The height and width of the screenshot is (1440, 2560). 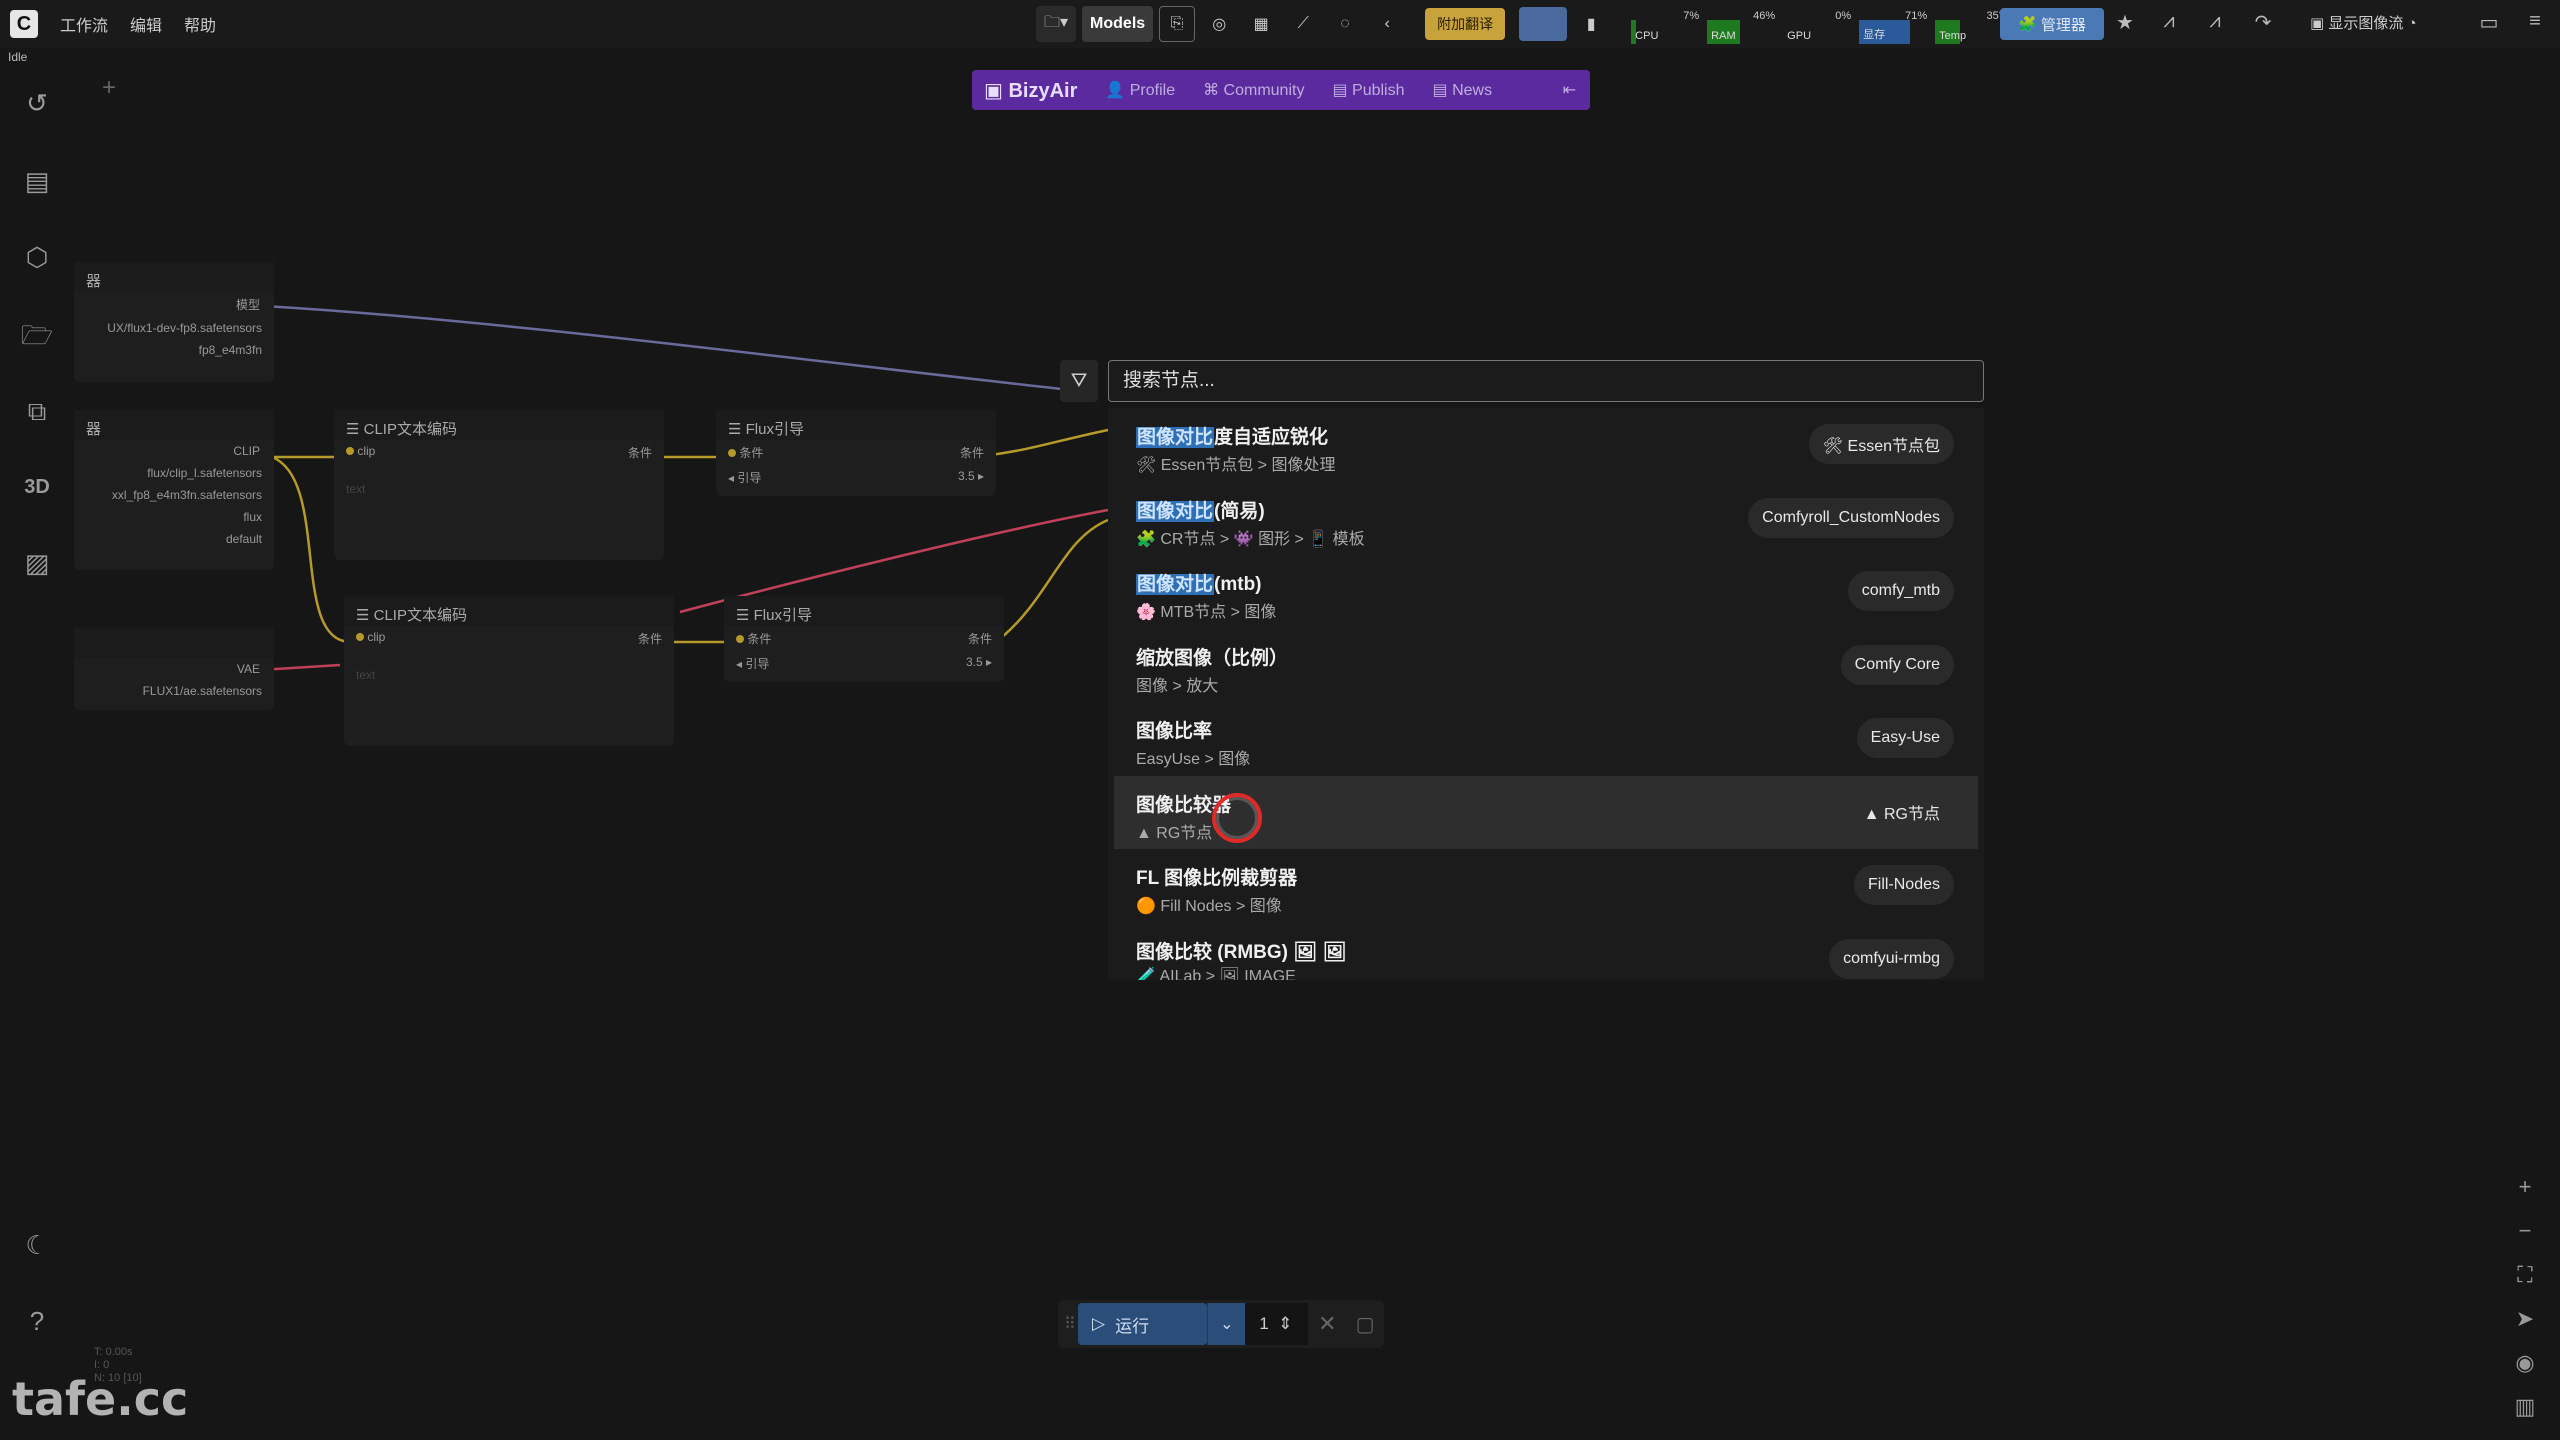 What do you see at coordinates (1237, 818) in the screenshot?
I see `click-indicator-icon` at bounding box center [1237, 818].